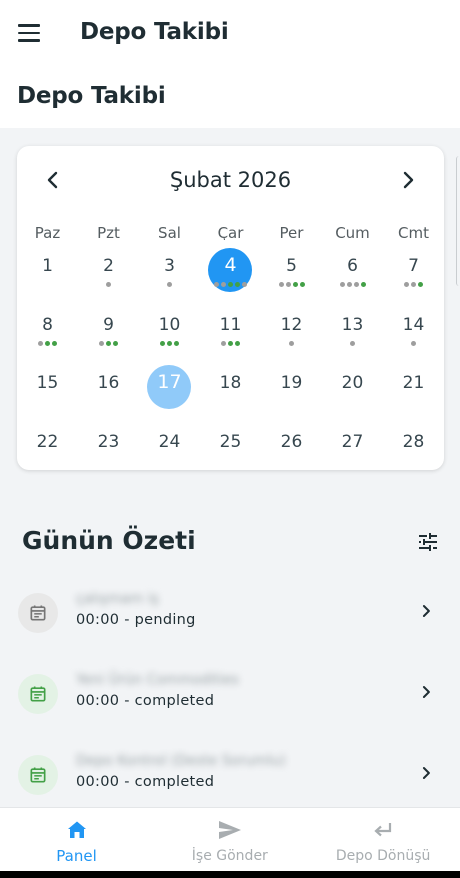 This screenshot has height=878, width=460. What do you see at coordinates (108, 232) in the screenshot?
I see `weekday-label: Pzt` at bounding box center [108, 232].